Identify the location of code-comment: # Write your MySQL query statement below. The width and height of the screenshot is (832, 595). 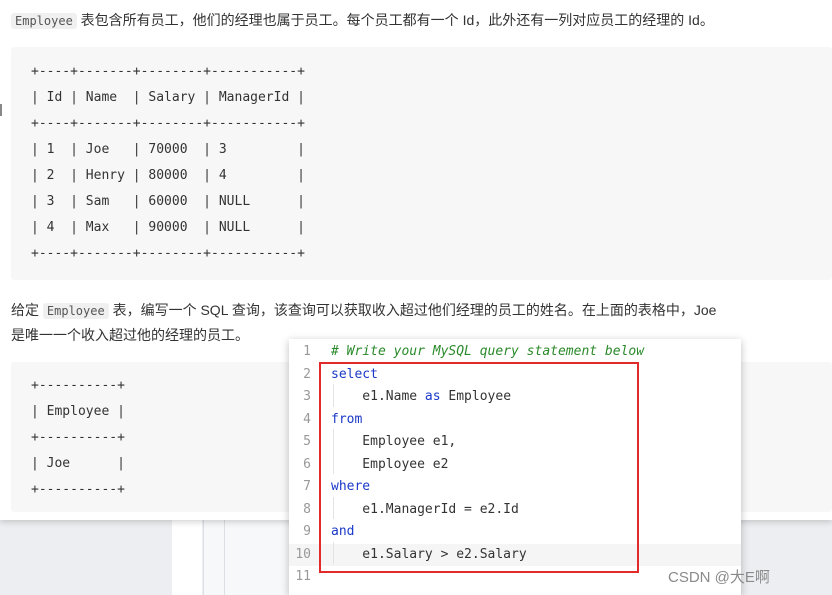
(488, 351).